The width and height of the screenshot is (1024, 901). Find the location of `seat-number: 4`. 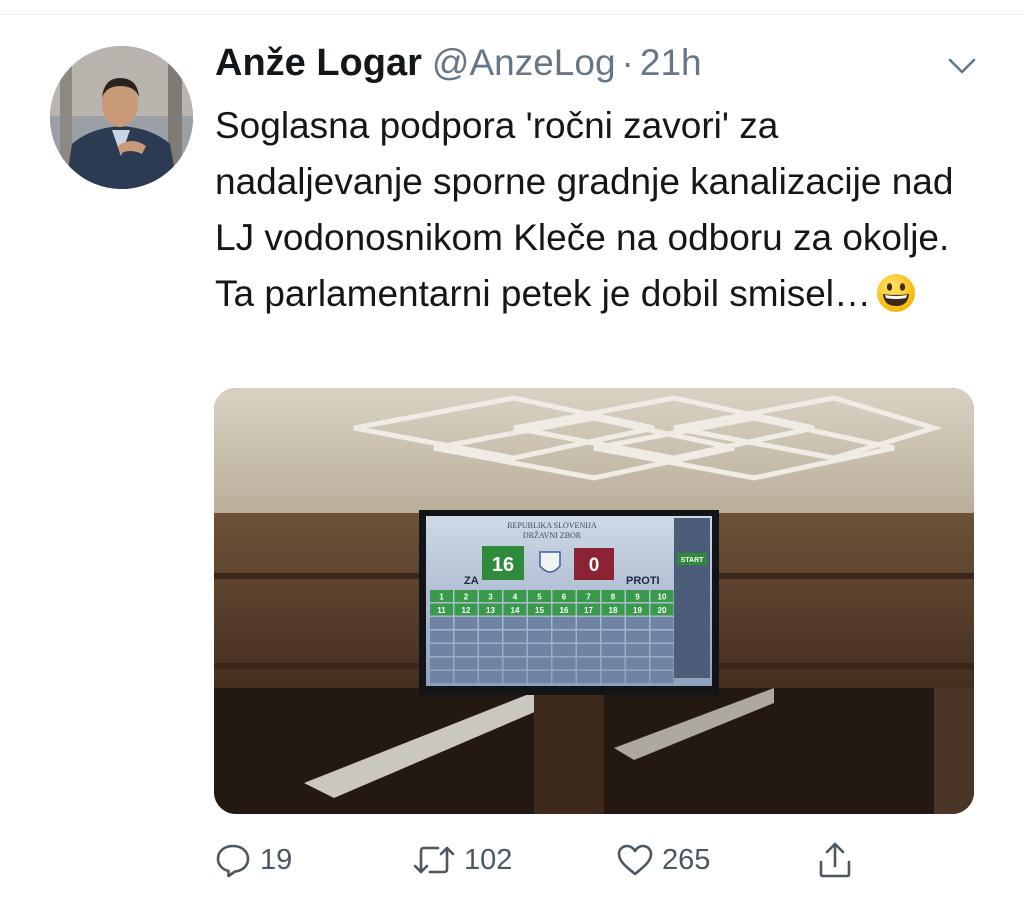

seat-number: 4 is located at coordinates (515, 597).